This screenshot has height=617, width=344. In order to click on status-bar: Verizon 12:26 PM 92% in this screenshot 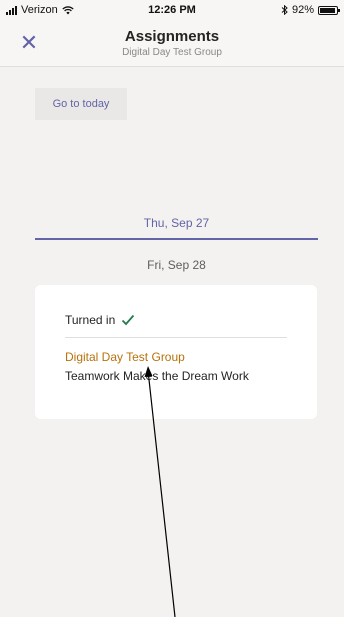, I will do `click(172, 10)`.